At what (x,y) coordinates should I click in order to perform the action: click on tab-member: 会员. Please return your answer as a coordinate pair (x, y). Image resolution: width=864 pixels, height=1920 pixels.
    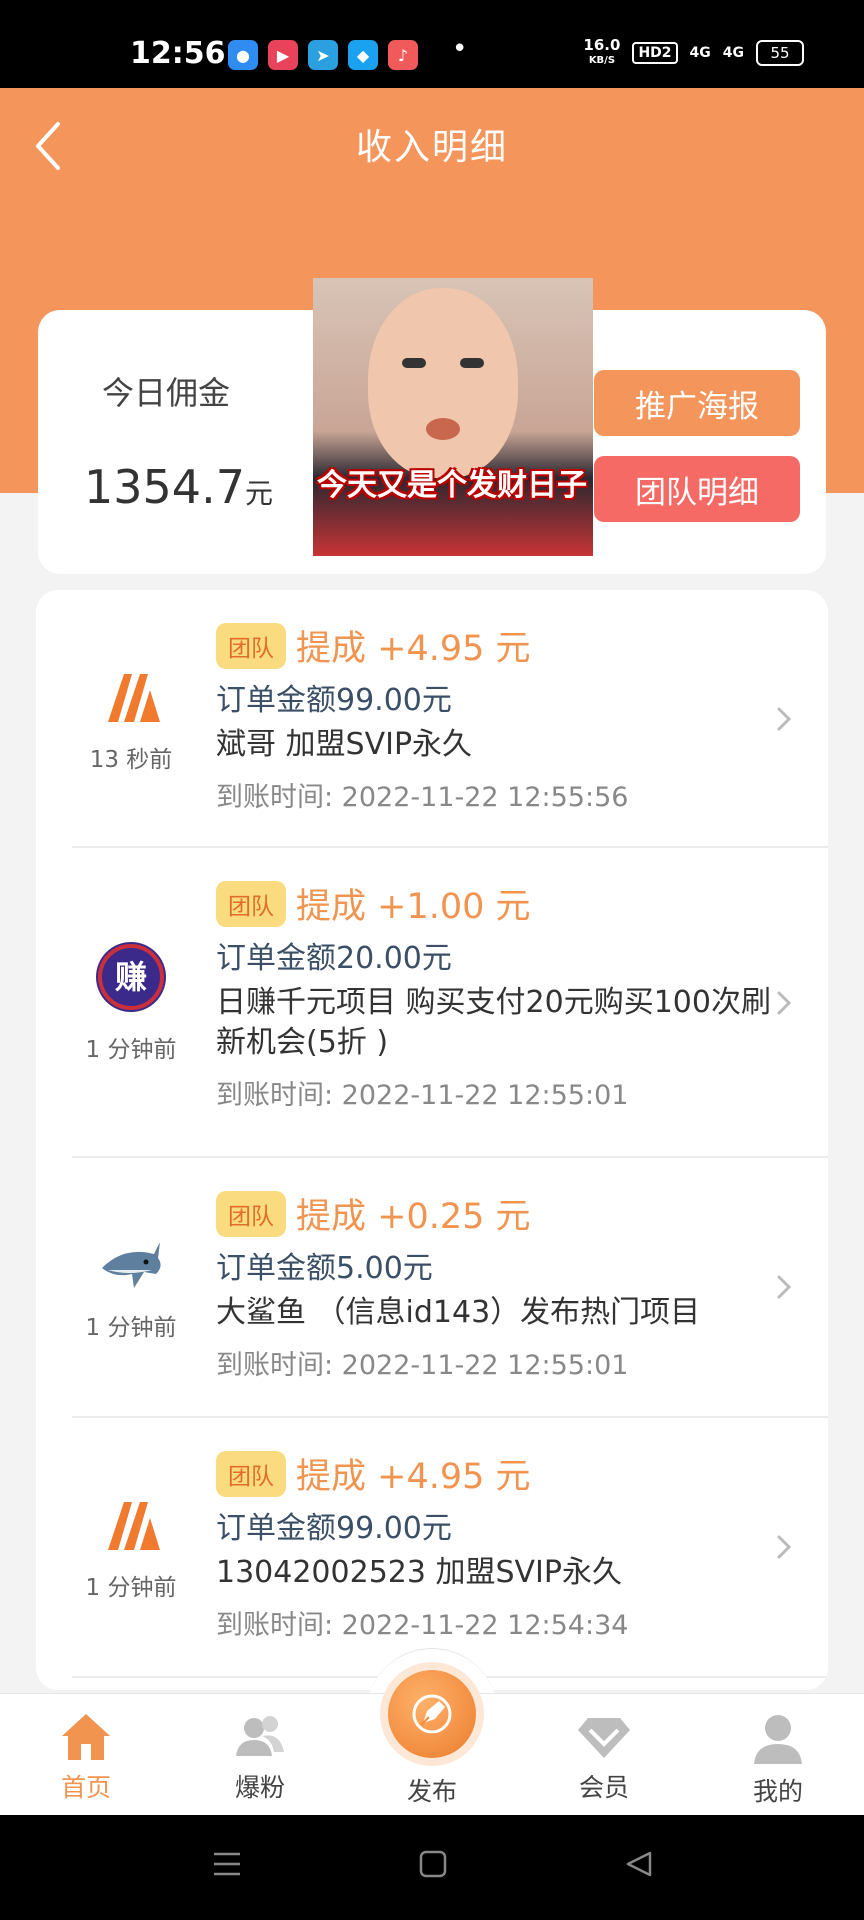
    Looking at the image, I should click on (604, 1755).